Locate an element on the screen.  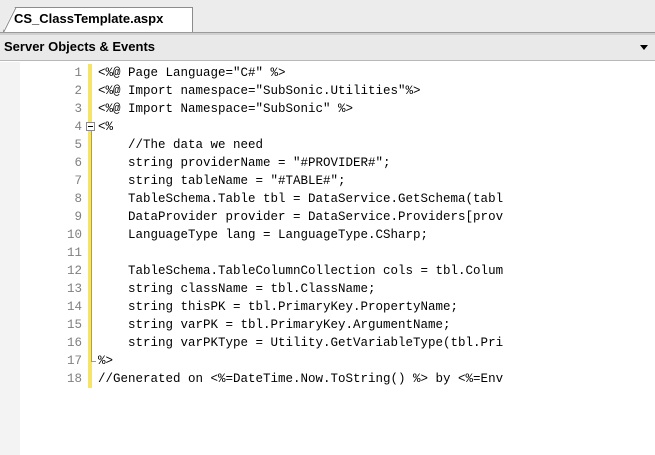
line-number: 11 is located at coordinates (74, 253).